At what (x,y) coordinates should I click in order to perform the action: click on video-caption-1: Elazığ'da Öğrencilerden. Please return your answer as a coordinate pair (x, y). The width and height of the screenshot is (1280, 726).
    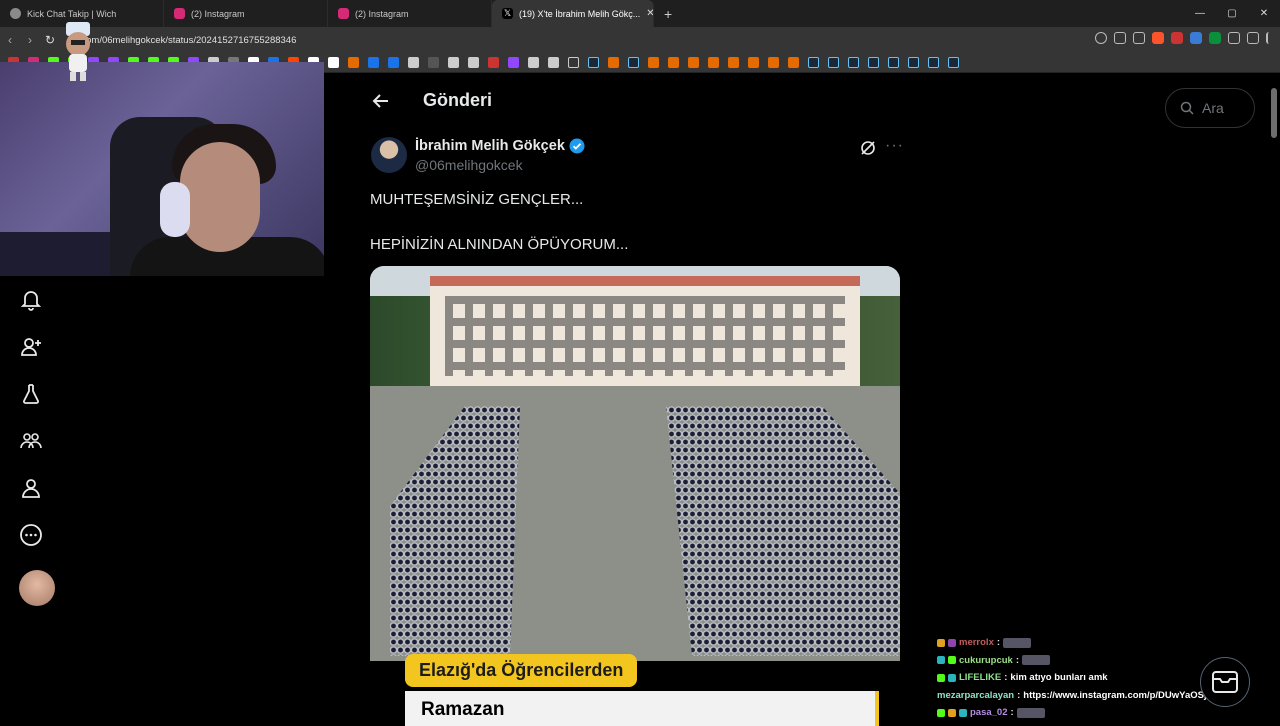
    Looking at the image, I should click on (521, 670).